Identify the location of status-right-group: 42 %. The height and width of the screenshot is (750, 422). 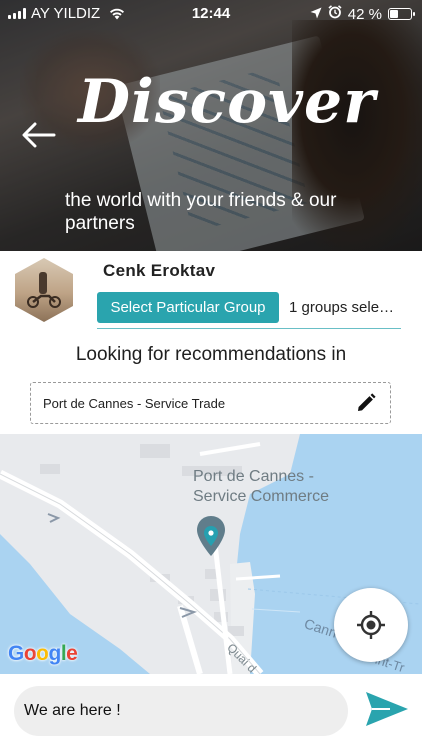
(362, 14).